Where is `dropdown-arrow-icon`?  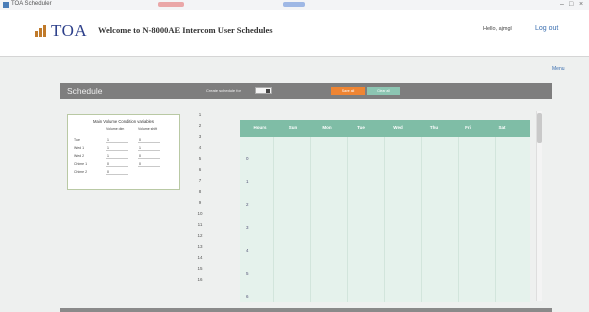
dropdown-arrow-icon is located at coordinates (268, 91).